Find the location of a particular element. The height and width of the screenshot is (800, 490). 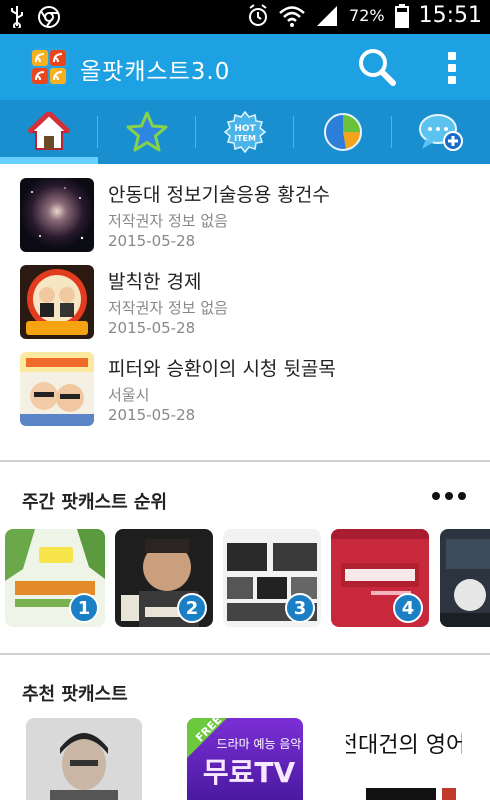

item-author: 서울시 is located at coordinates (129, 395).